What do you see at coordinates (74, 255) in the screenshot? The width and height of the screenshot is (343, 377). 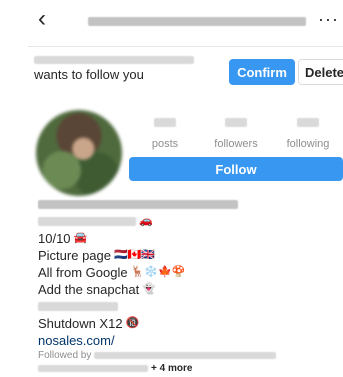 I see `bio-picture-page-text: Picture page` at bounding box center [74, 255].